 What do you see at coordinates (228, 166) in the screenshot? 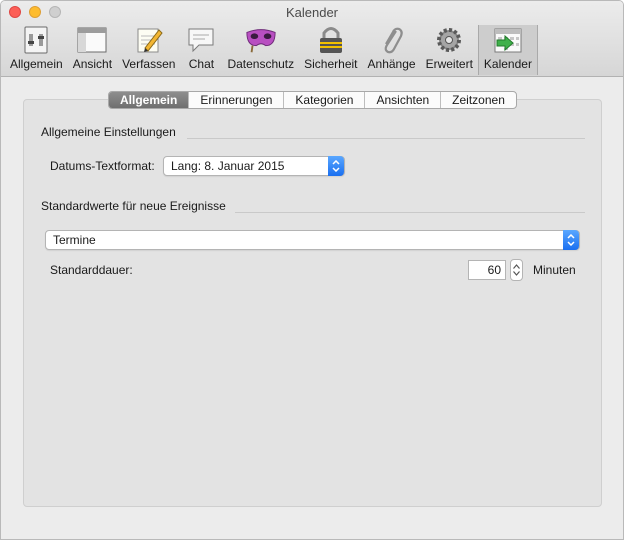
I see `date-format-value: Lang: 8. Januar 2015` at bounding box center [228, 166].